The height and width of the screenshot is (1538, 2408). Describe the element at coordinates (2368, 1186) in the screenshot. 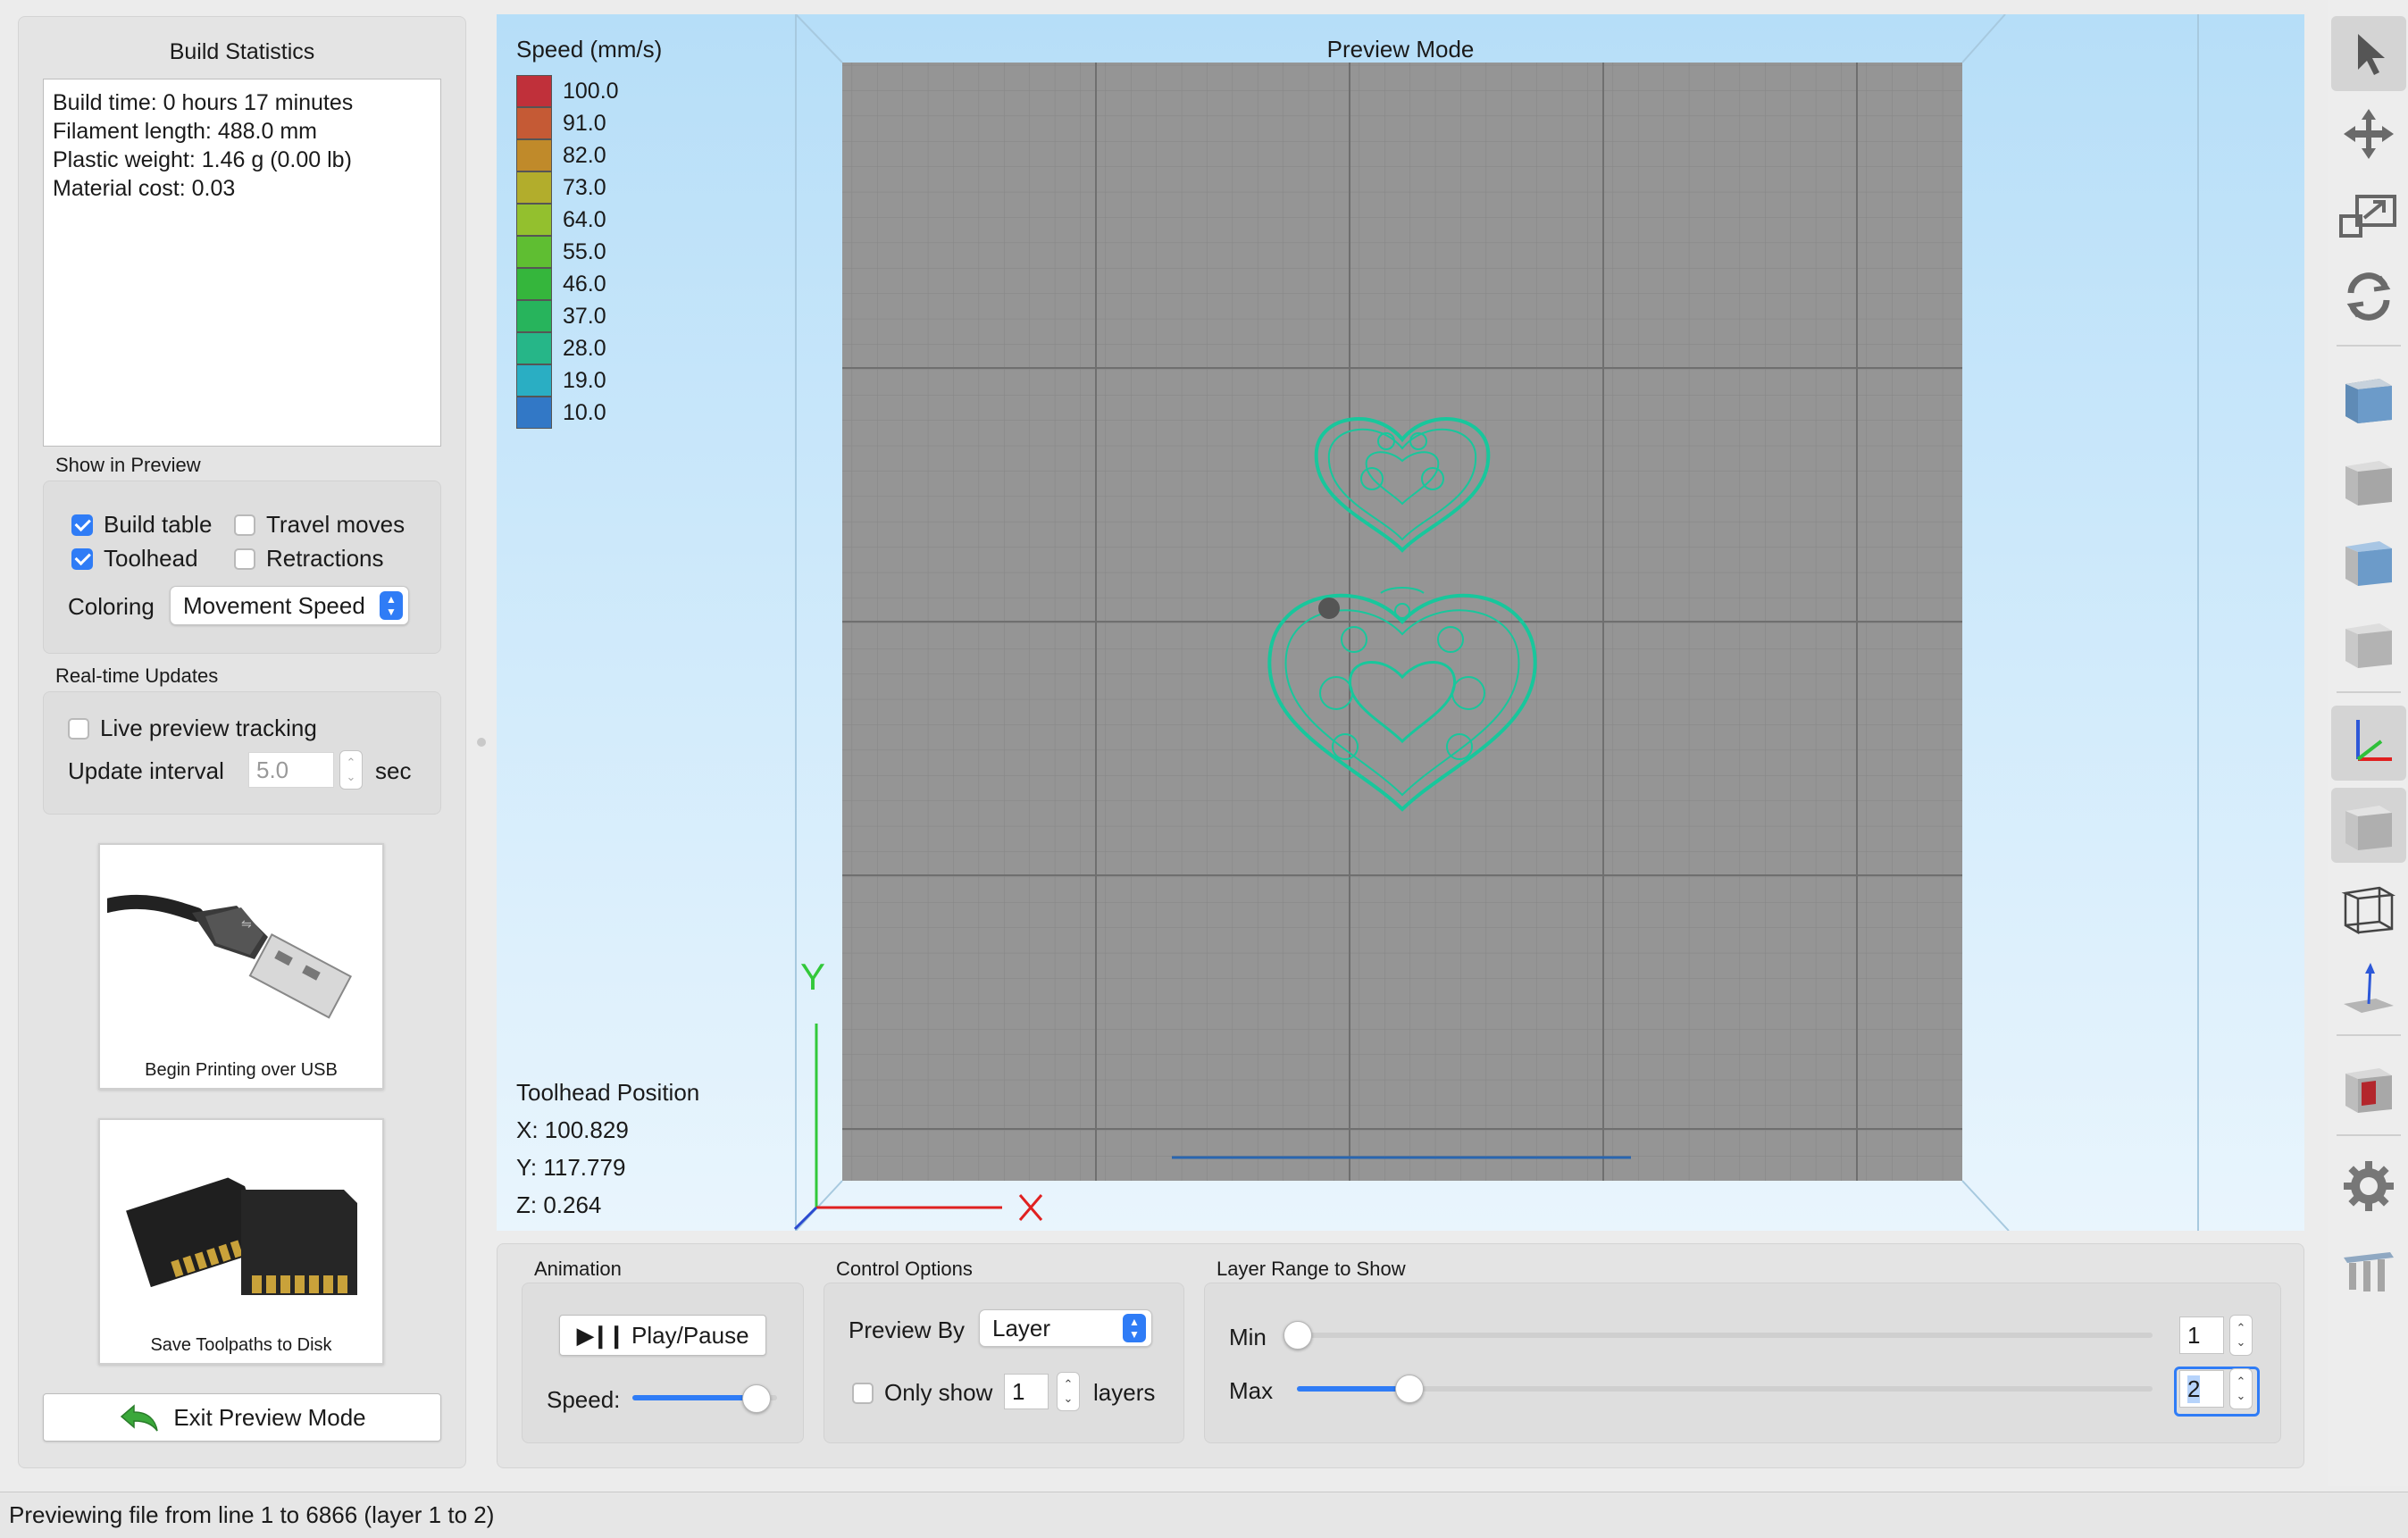

I see `settings-gear-icon` at that location.